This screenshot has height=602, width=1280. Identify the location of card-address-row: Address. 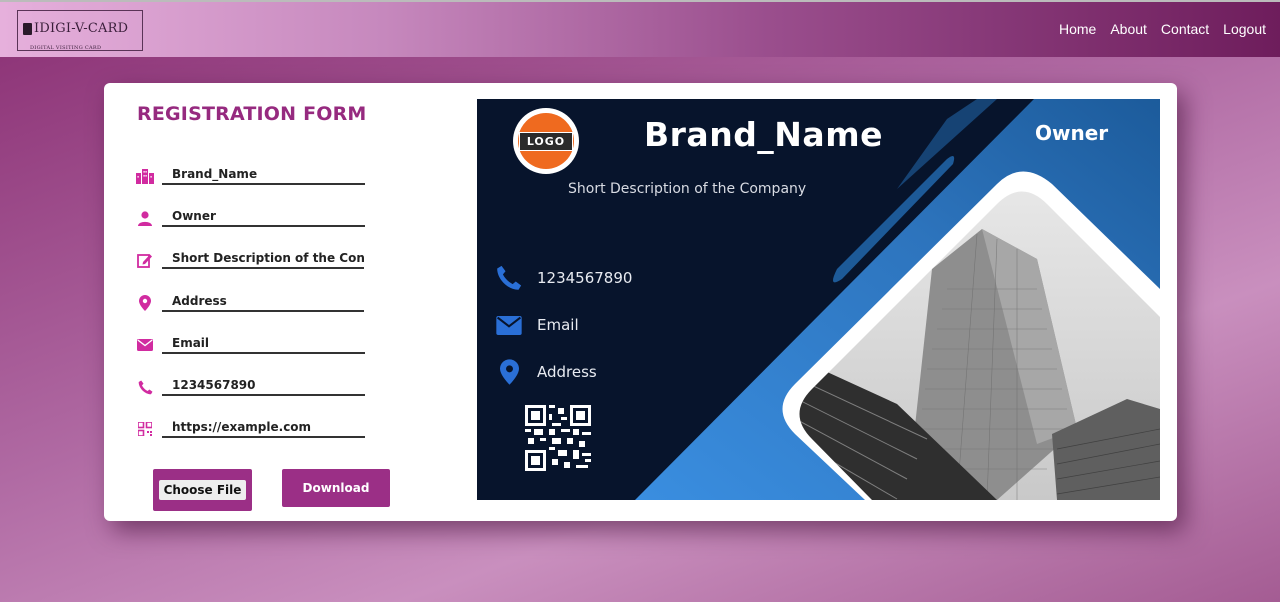
(546, 372).